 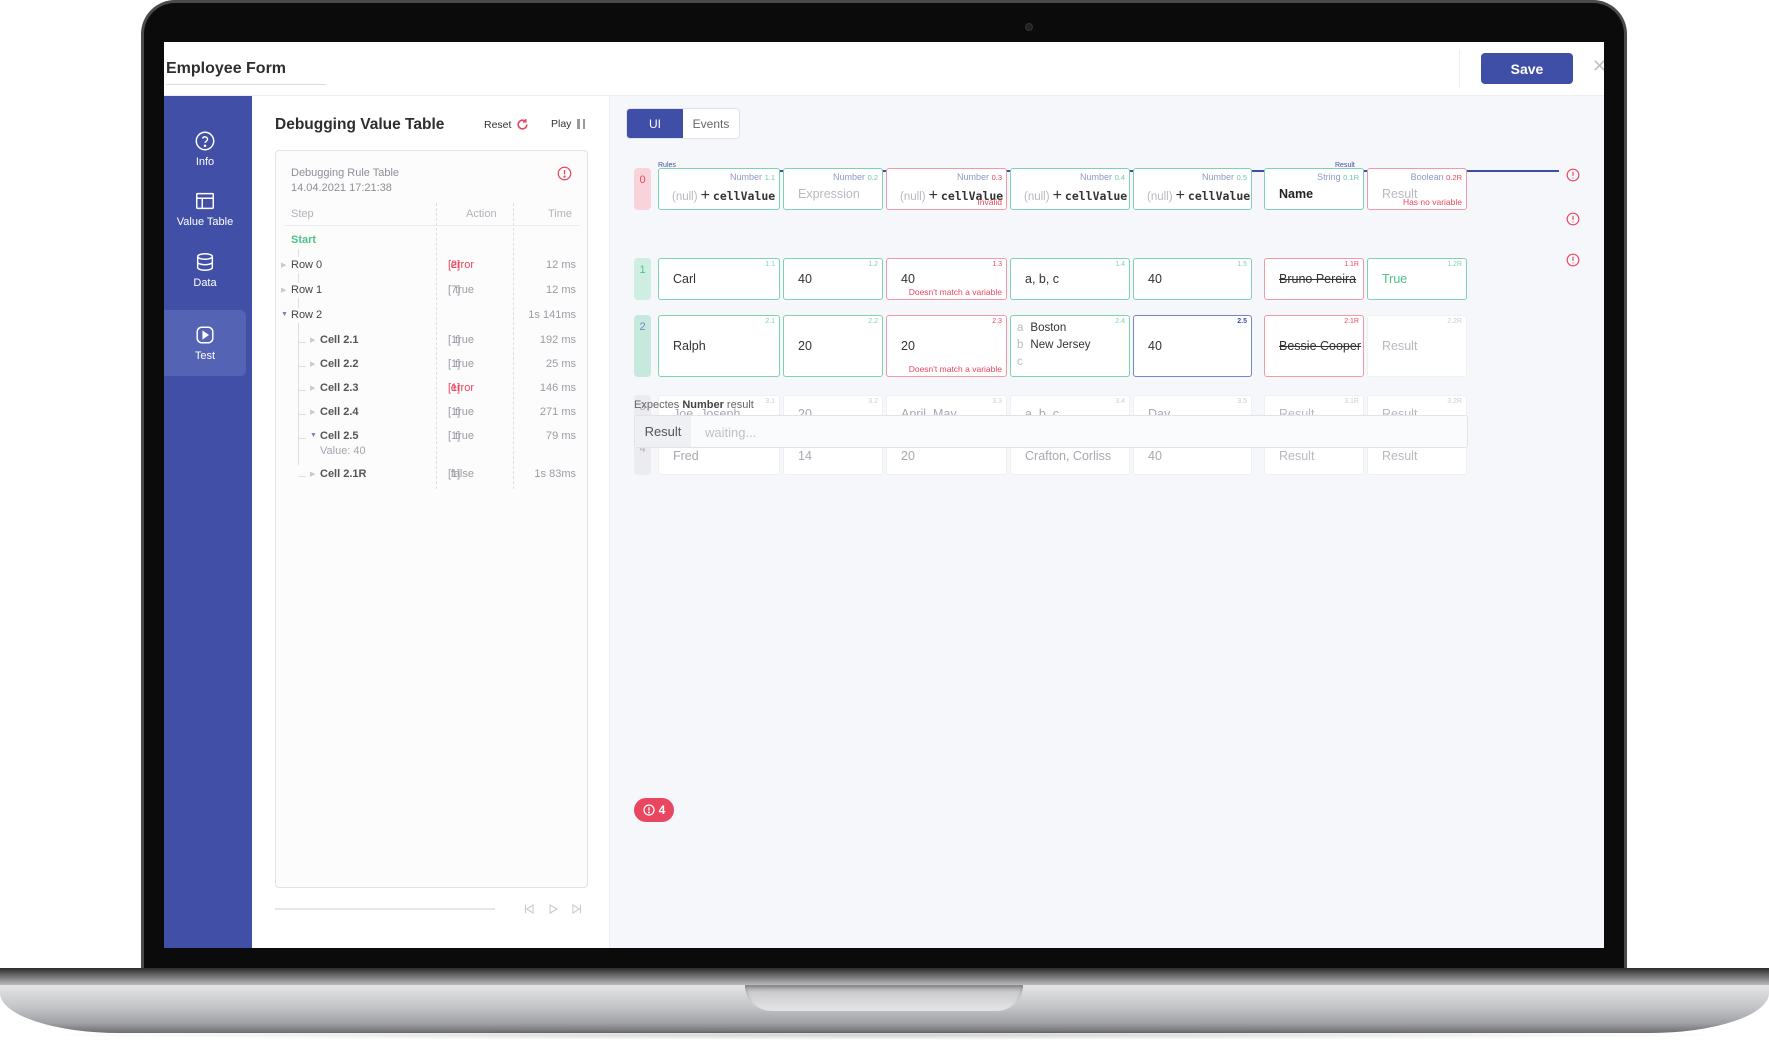 I want to click on expect-prefix: Expectes, so click(x=658, y=405).